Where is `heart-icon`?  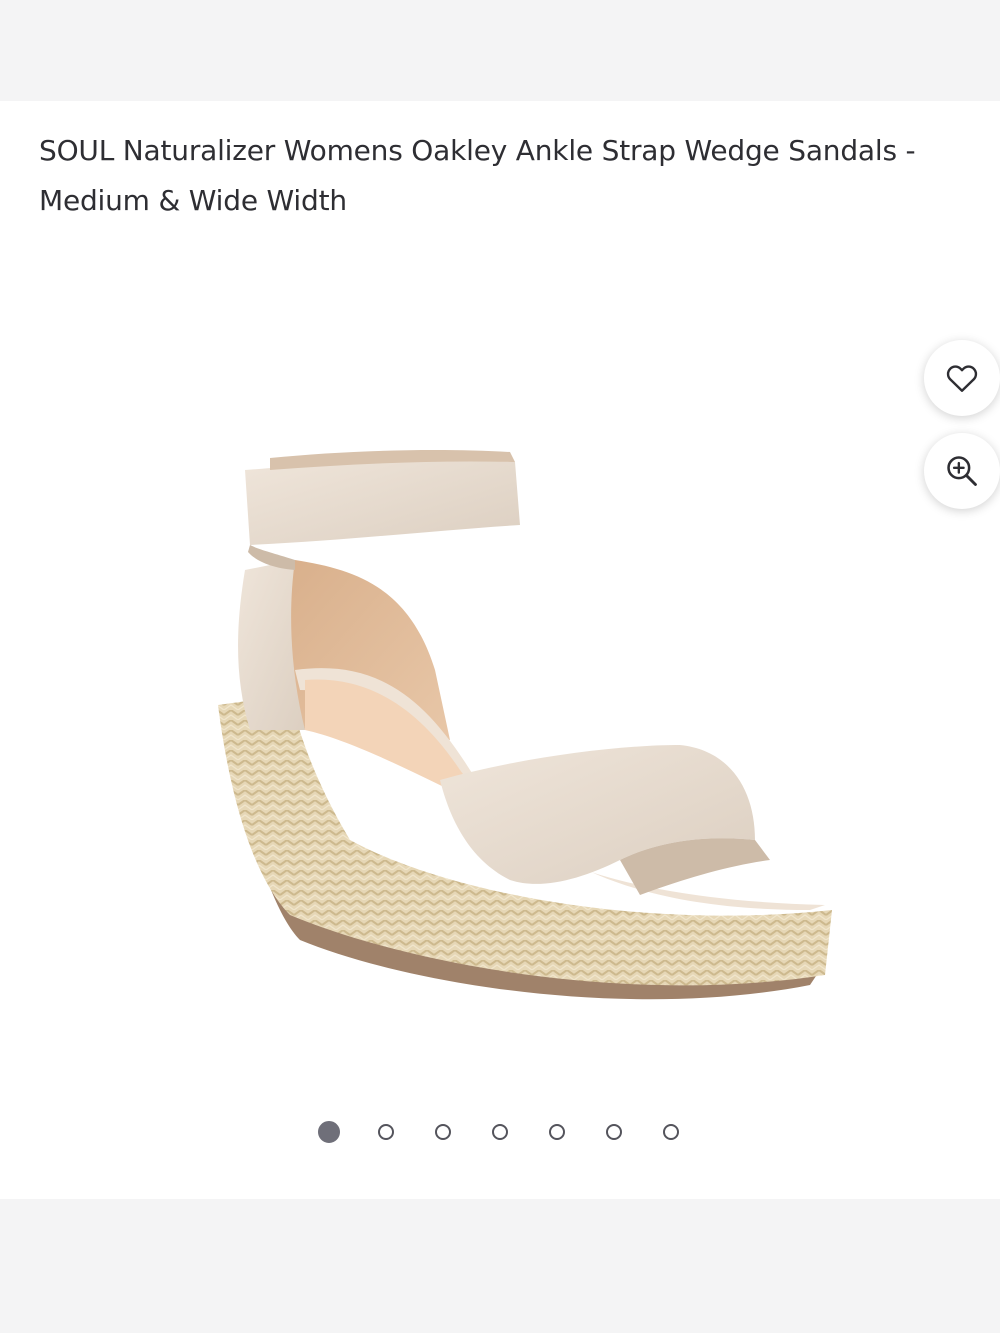
heart-icon is located at coordinates (962, 378).